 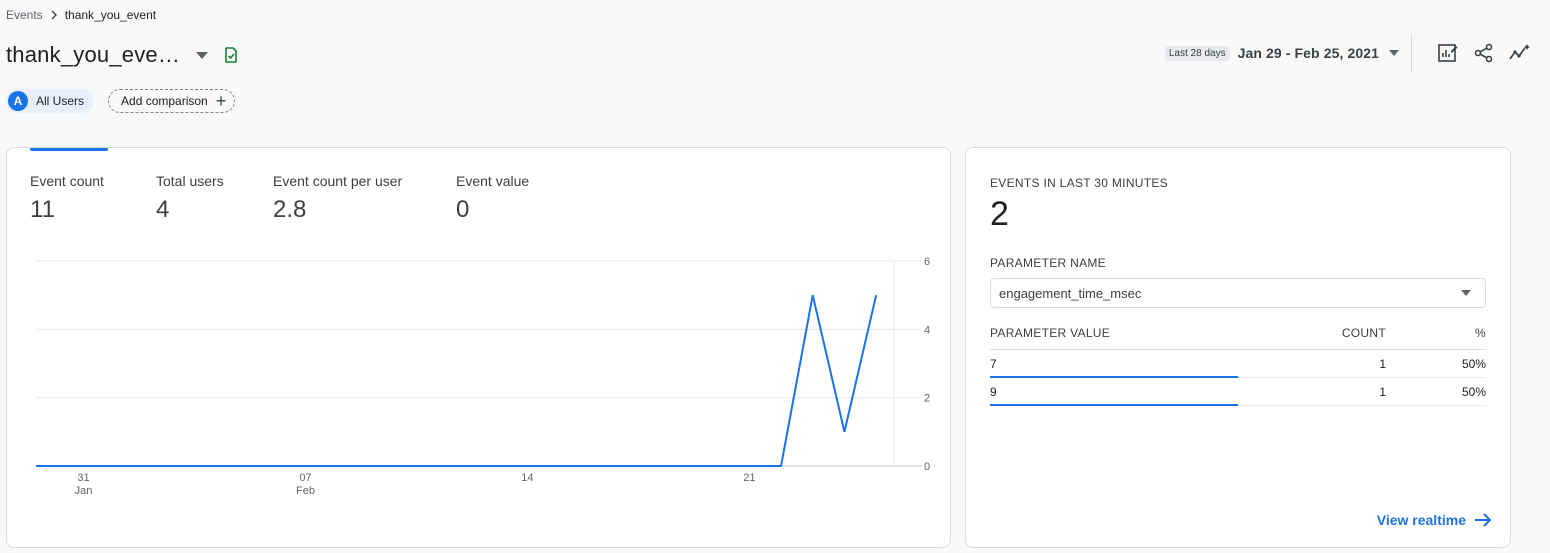 I want to click on row-share-bar, so click(x=1114, y=405).